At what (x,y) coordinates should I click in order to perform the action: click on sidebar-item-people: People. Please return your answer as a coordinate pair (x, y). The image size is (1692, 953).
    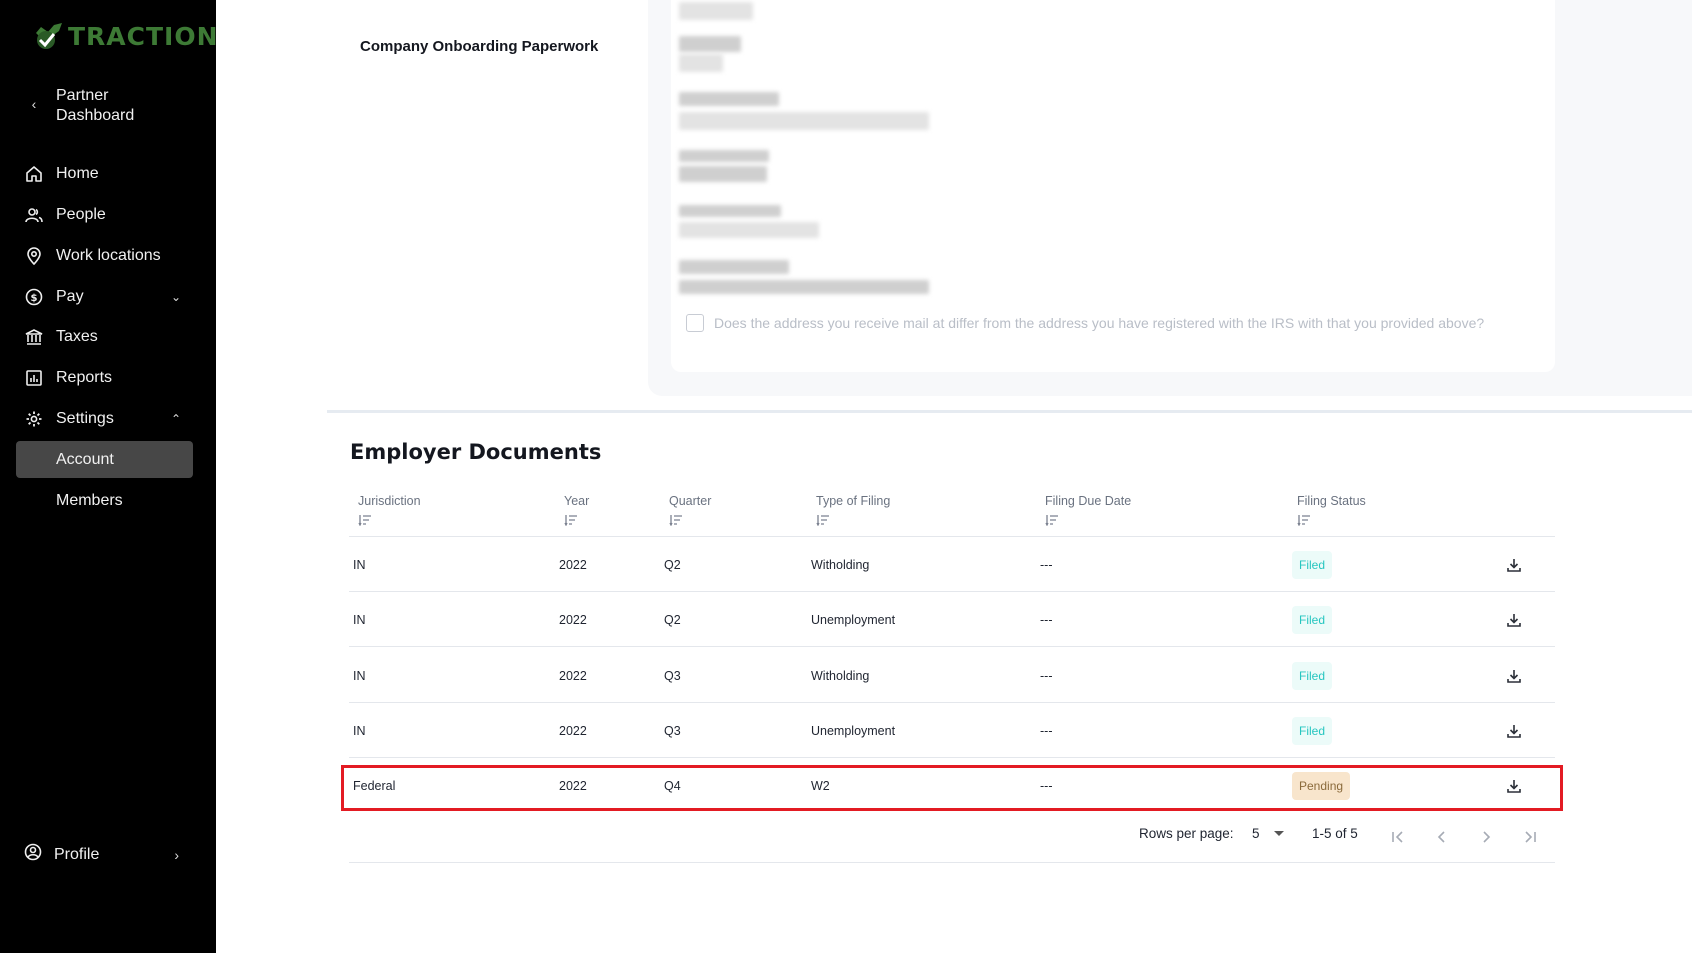
    Looking at the image, I should click on (104, 214).